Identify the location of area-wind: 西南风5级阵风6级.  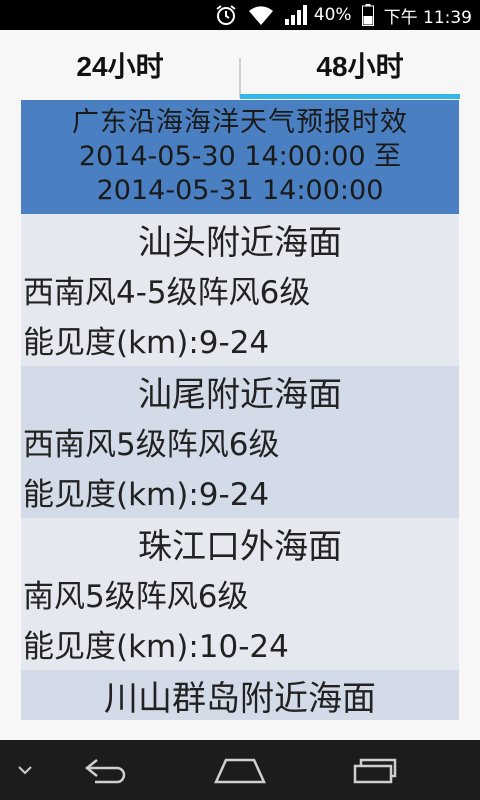
(151, 445).